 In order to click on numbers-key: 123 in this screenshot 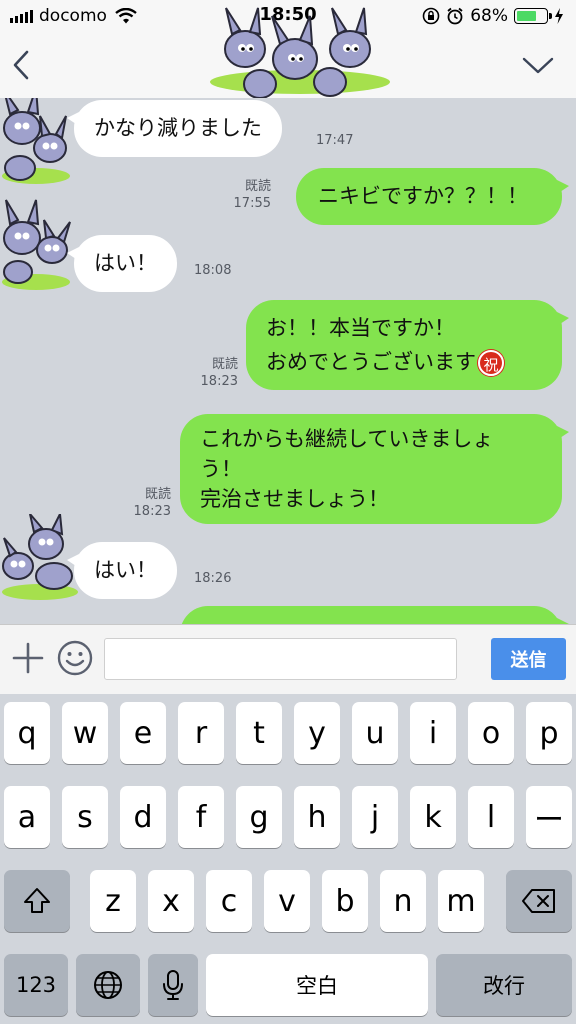, I will do `click(36, 985)`.